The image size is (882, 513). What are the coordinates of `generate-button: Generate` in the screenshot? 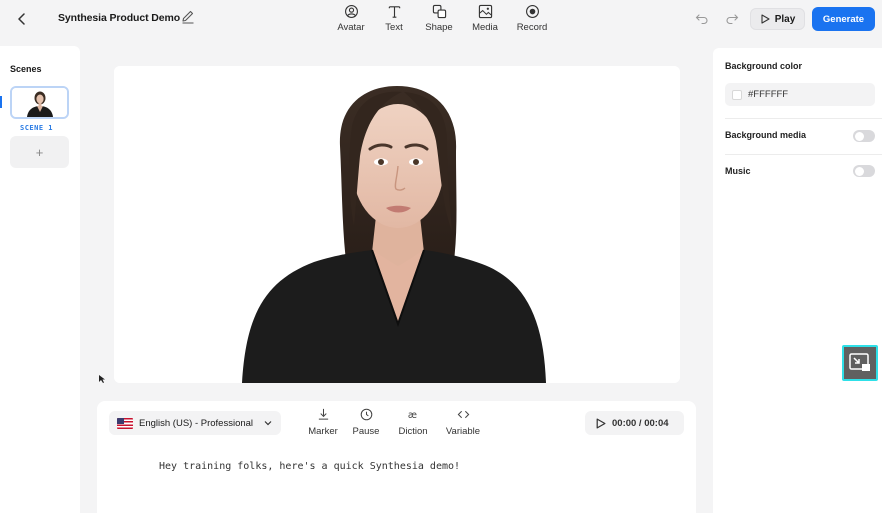 It's located at (843, 19).